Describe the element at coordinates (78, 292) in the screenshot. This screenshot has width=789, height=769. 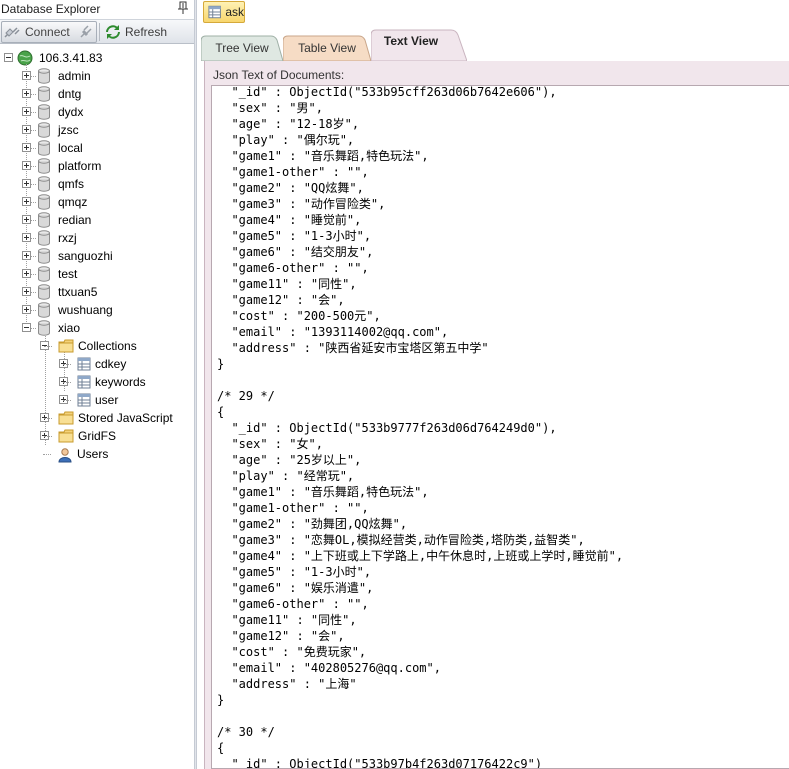
I see `database-label: ttxuan5` at that location.